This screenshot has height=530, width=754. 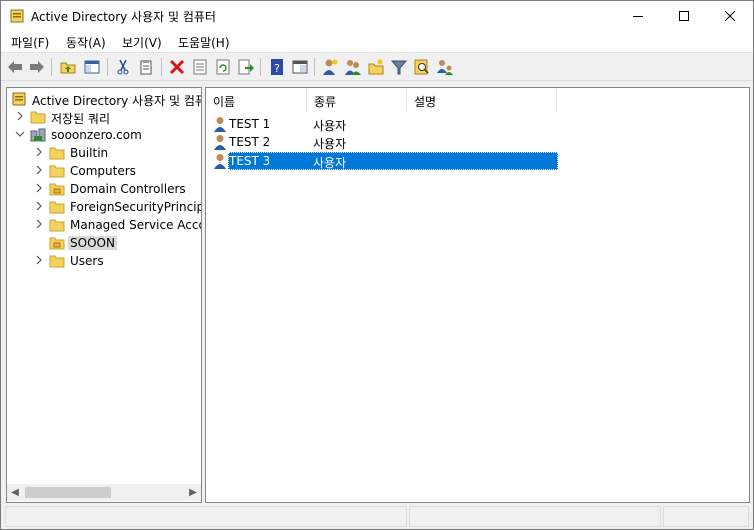 What do you see at coordinates (445, 67) in the screenshot?
I see `delegate-icon` at bounding box center [445, 67].